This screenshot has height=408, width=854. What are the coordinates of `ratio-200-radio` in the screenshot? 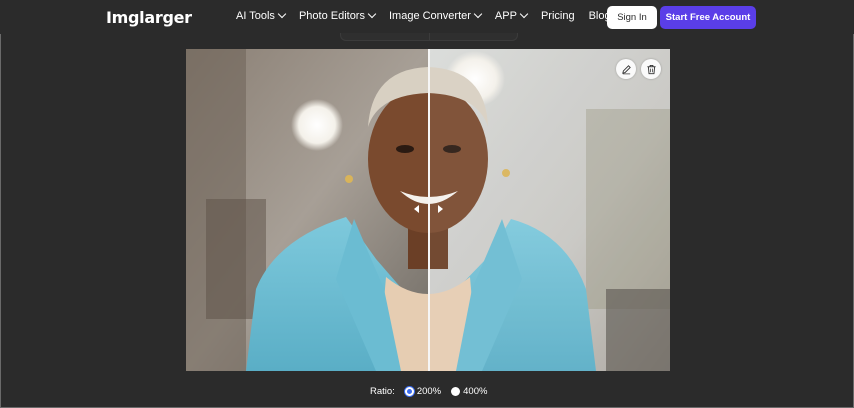 It's located at (409, 391).